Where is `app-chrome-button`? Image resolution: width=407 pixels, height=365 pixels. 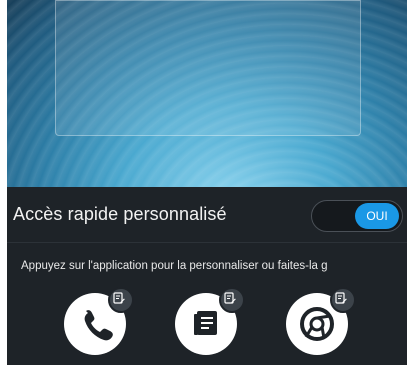
app-chrome-button is located at coordinates (321, 321).